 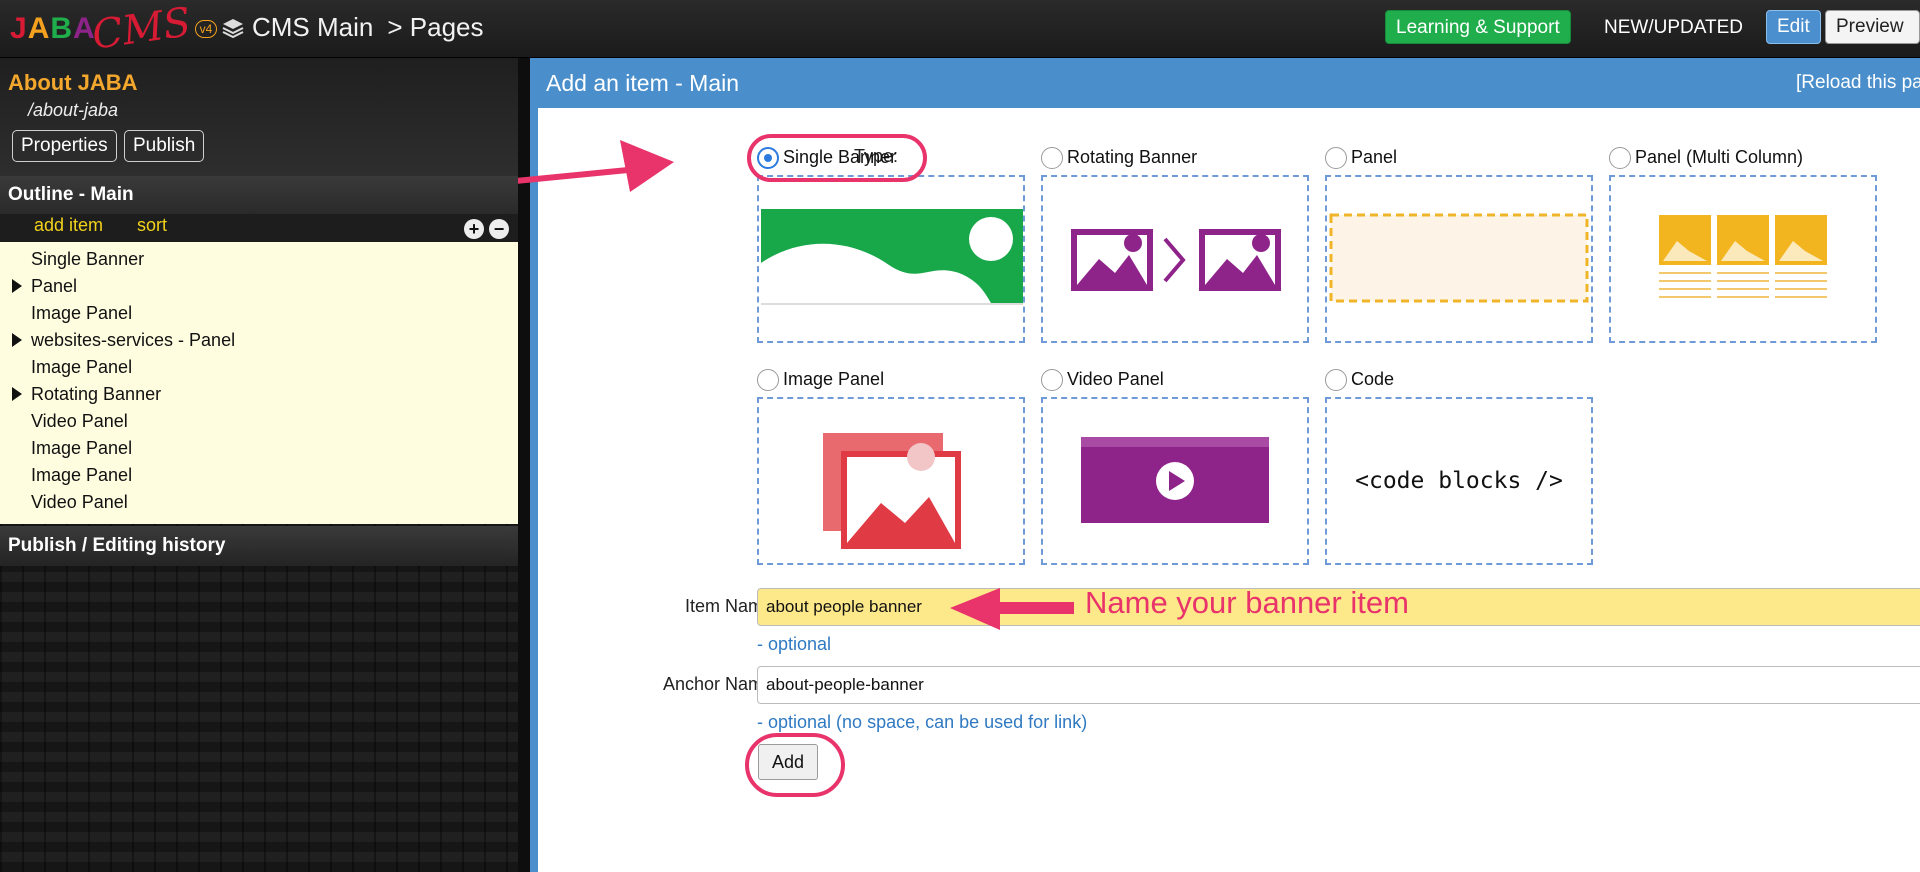 I want to click on outline-item-label: Panel, so click(x=54, y=286).